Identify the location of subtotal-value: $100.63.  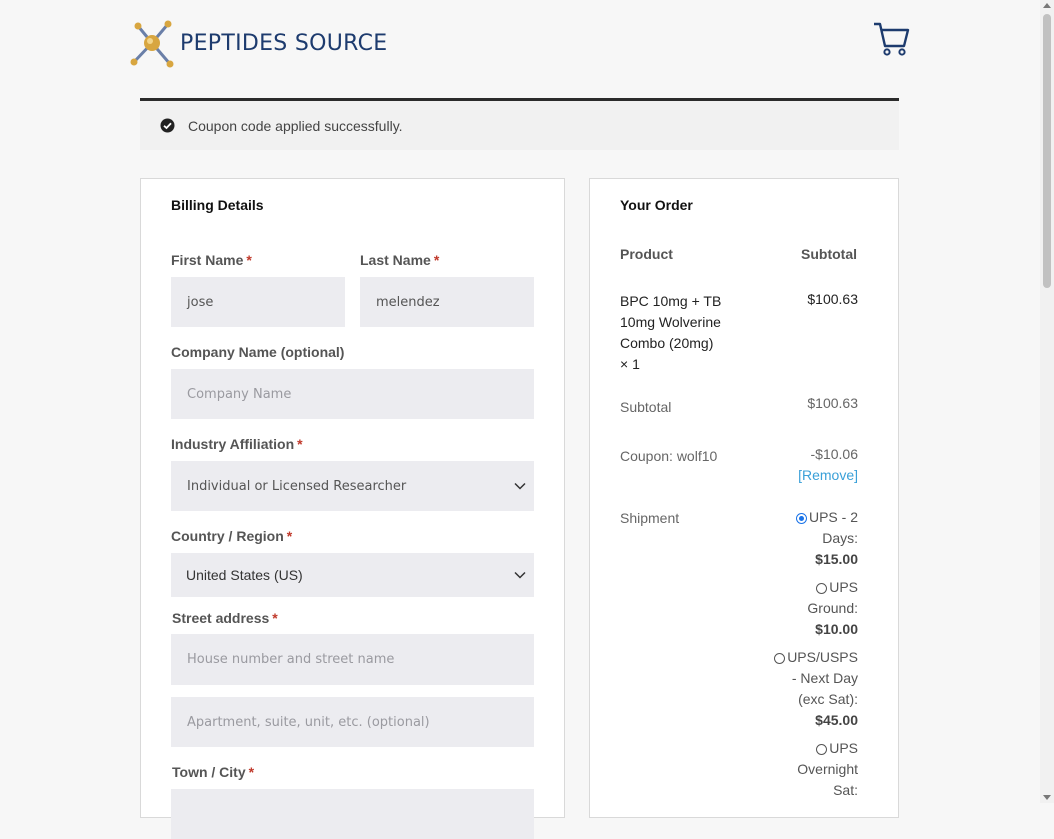
(832, 403).